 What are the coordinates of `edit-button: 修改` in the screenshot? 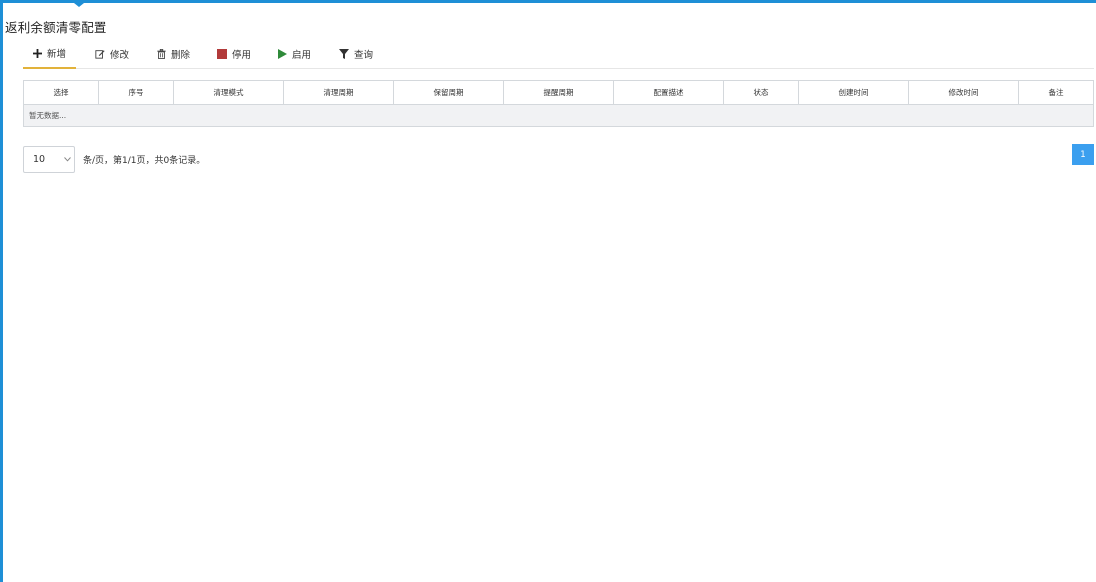 It's located at (112, 53).